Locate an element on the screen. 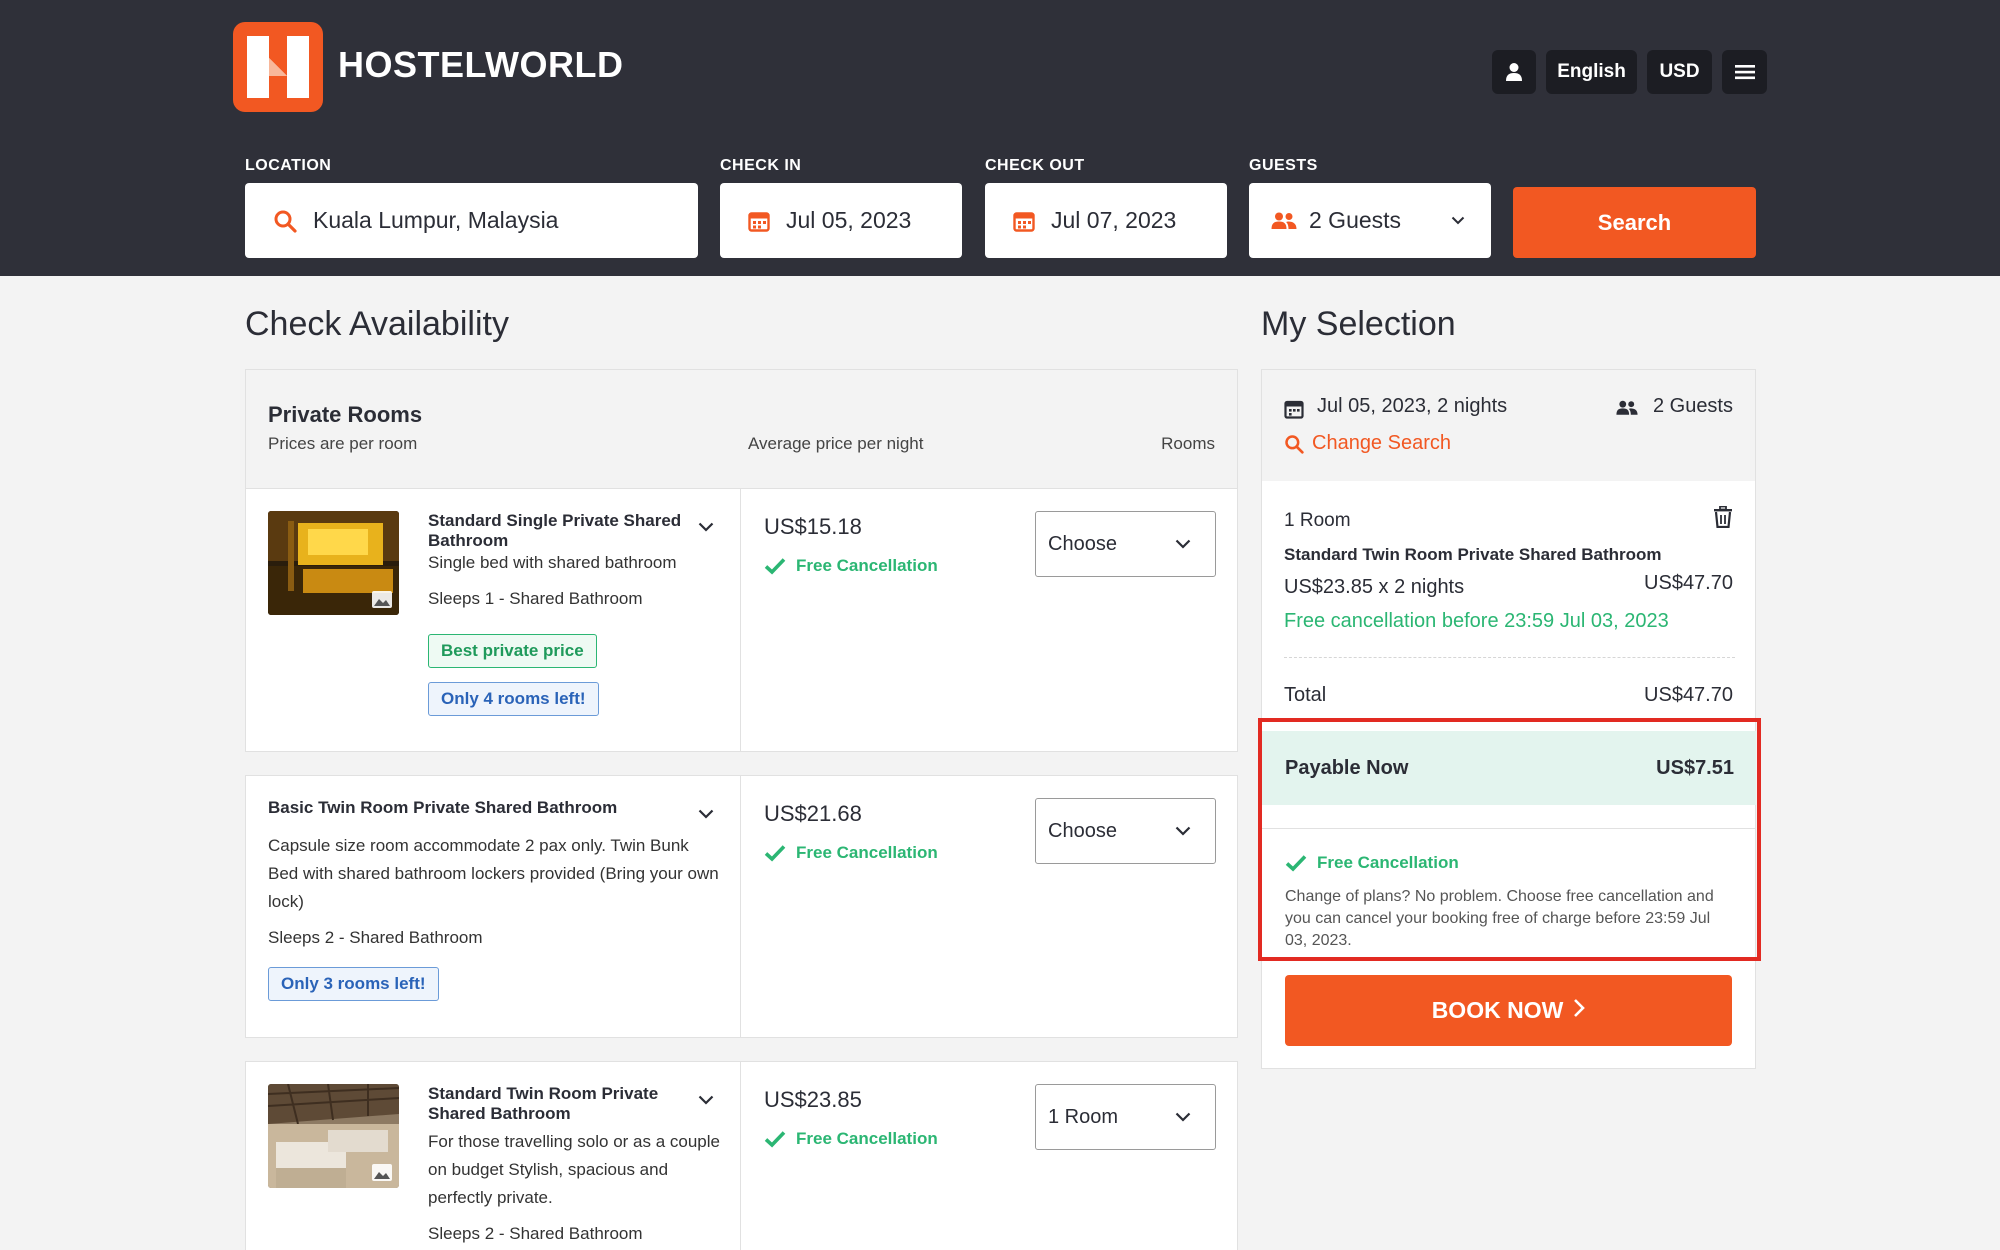 Image resolution: width=2000 pixels, height=1250 pixels. room-title: Standard Single Private Shared Bathroom is located at coordinates (560, 531).